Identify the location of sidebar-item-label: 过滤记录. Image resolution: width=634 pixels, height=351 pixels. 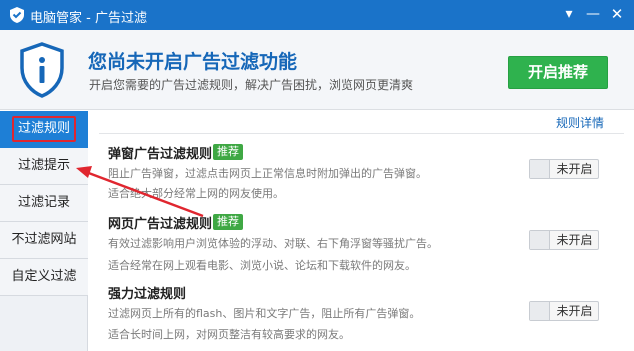
(43, 202).